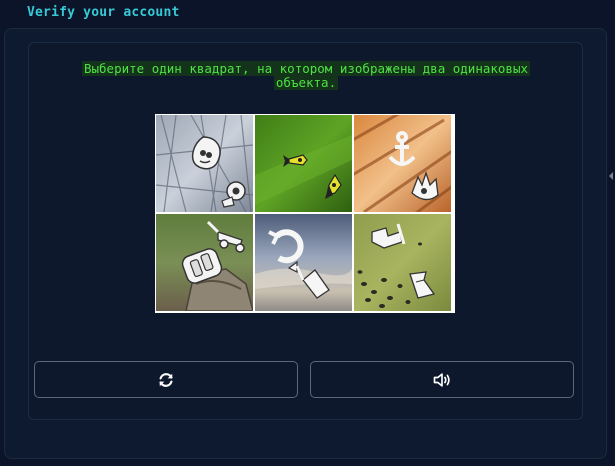 This screenshot has height=466, width=615. Describe the element at coordinates (611, 176) in the screenshot. I see `scroll-arrow-icon` at that location.